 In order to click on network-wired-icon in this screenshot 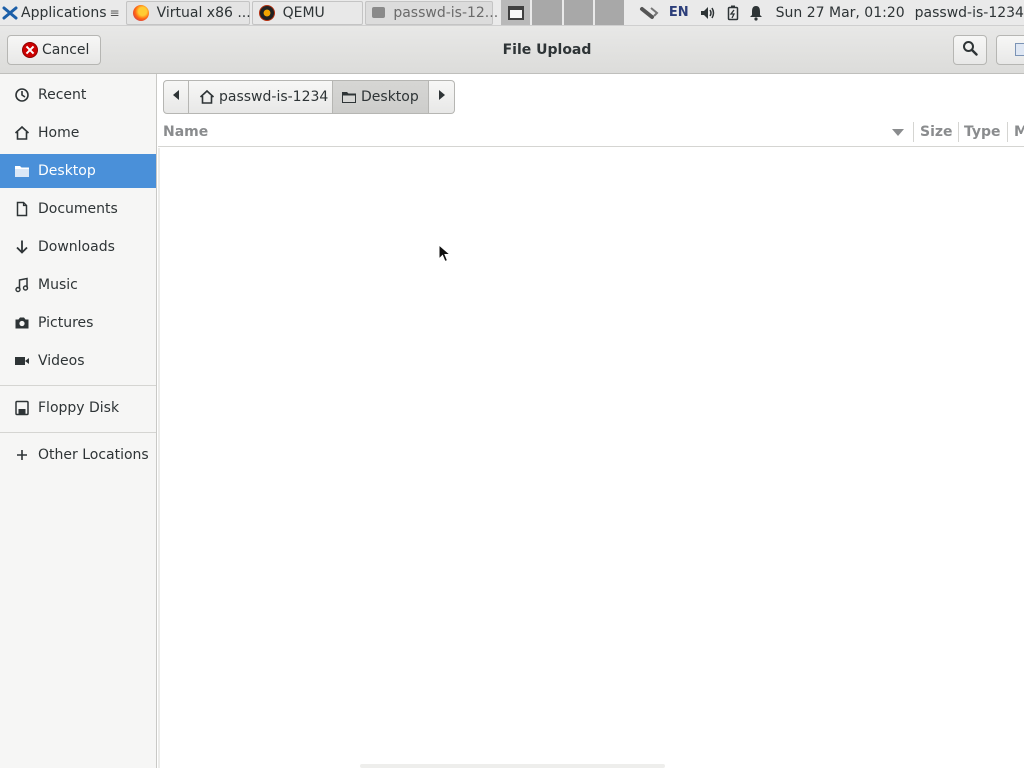, I will do `click(649, 12)`.